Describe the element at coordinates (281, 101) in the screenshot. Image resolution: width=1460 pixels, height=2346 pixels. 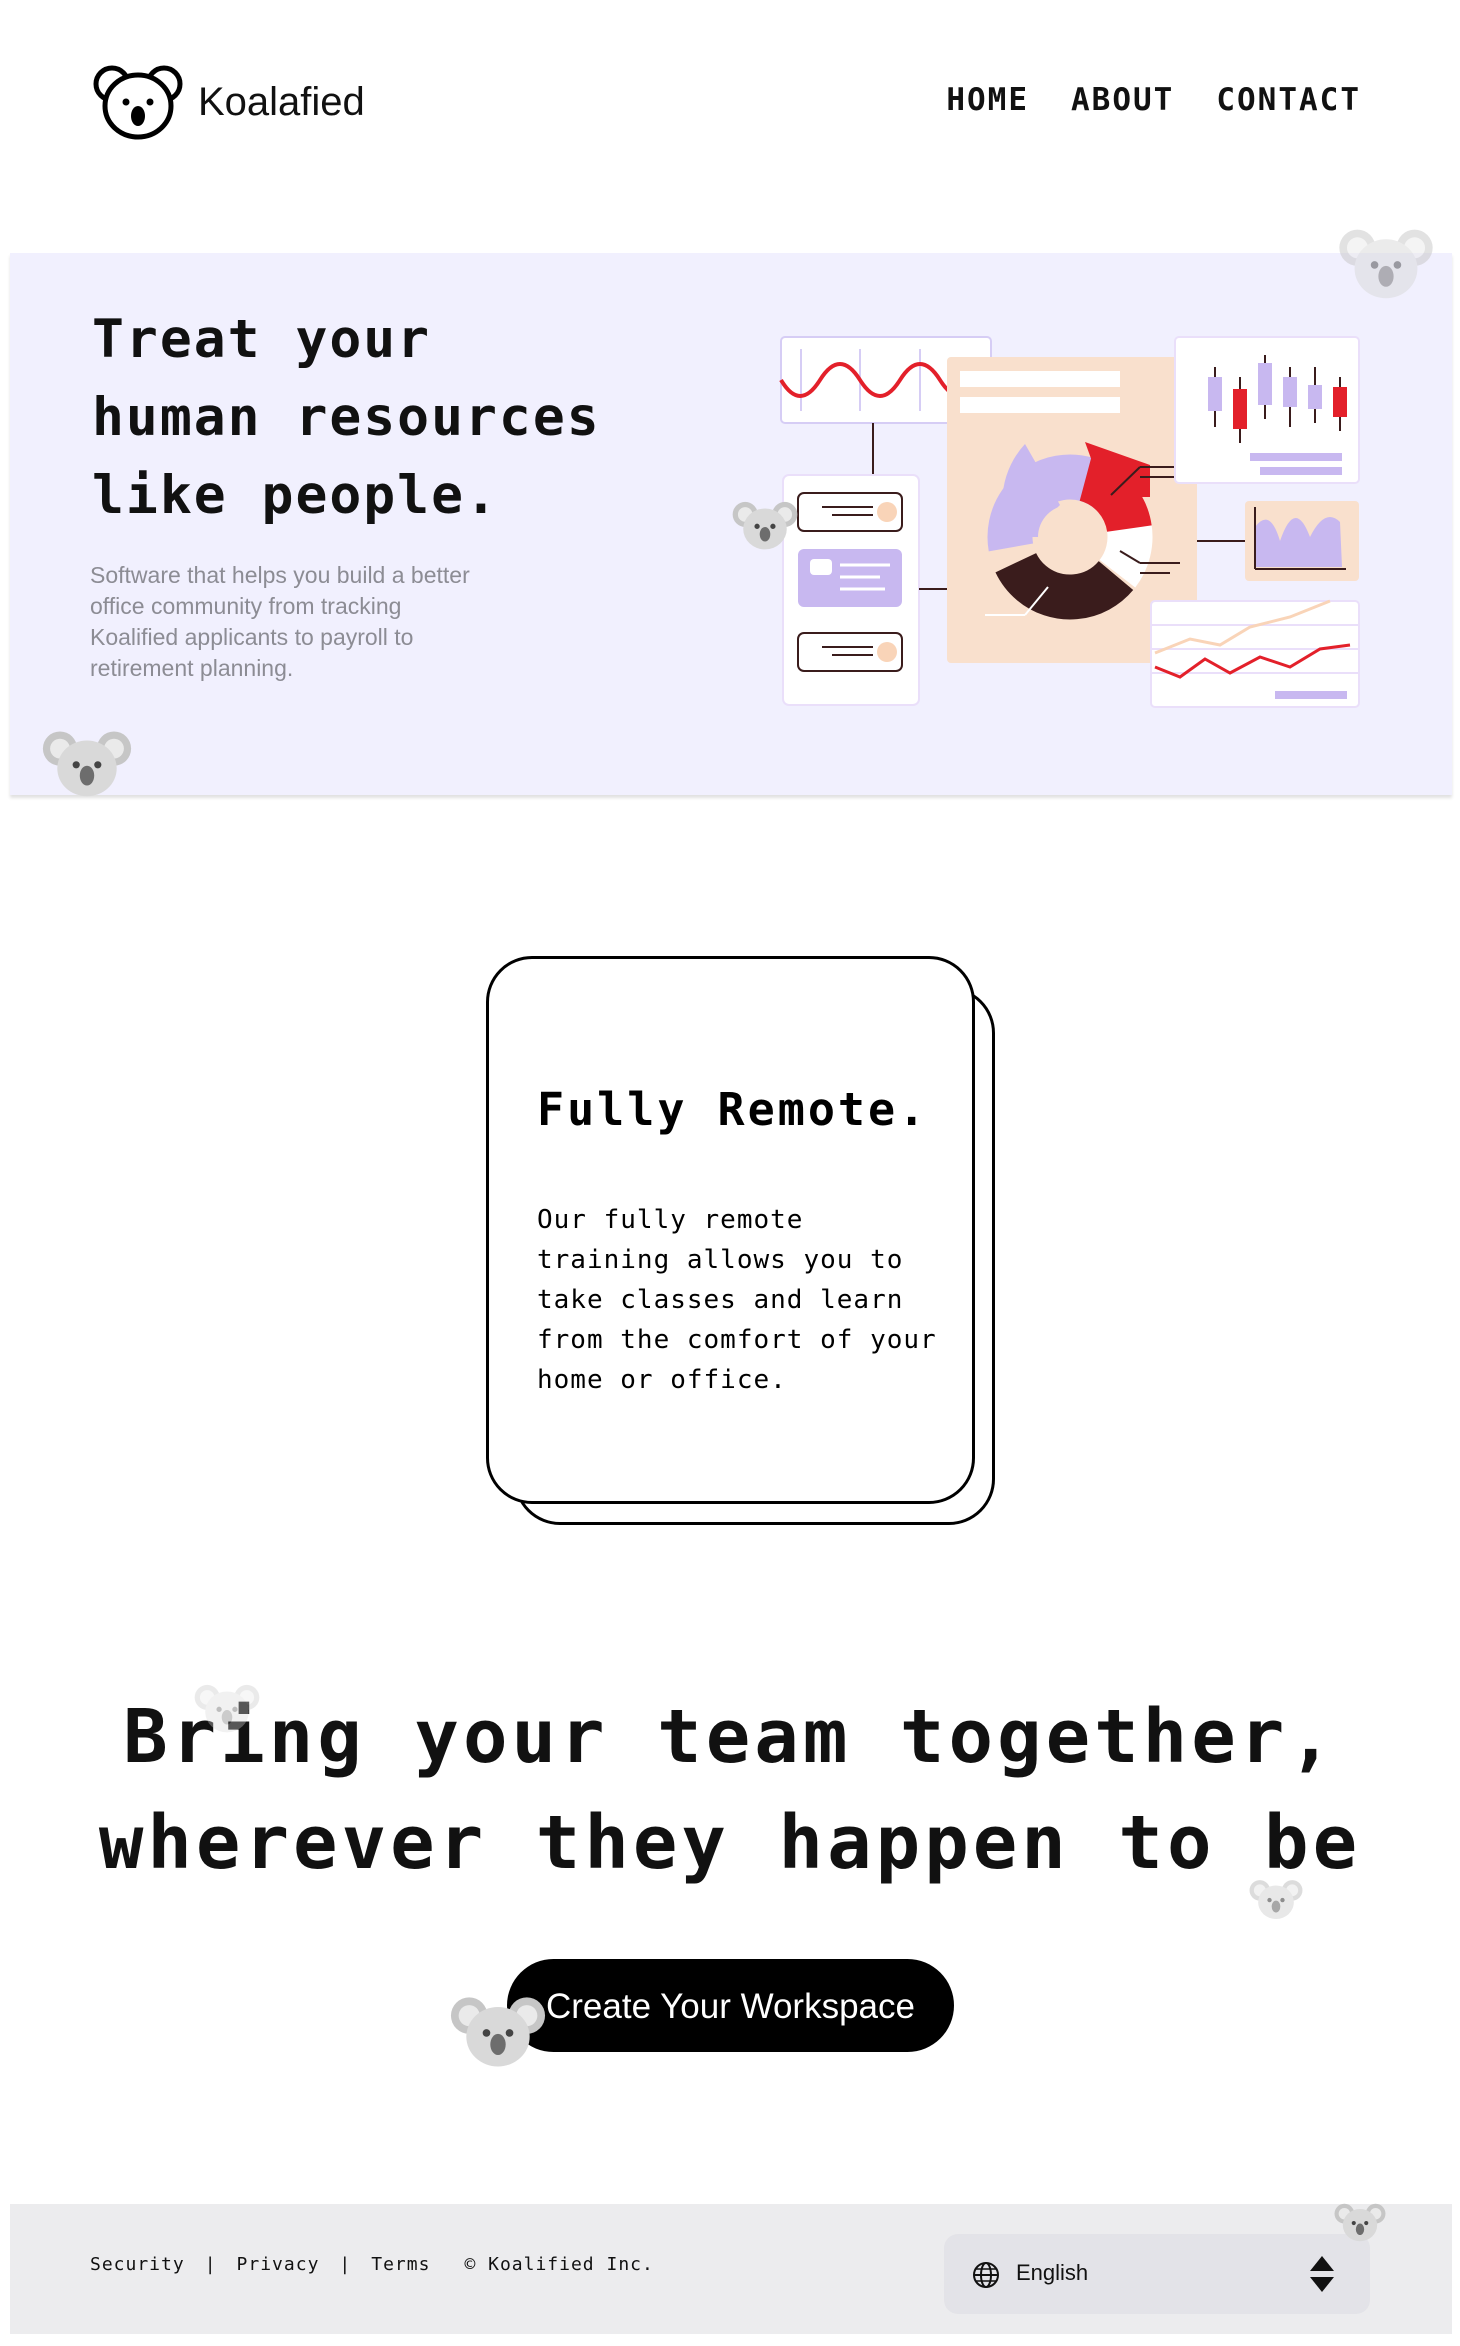
I see `brand-name: Koalafied` at that location.